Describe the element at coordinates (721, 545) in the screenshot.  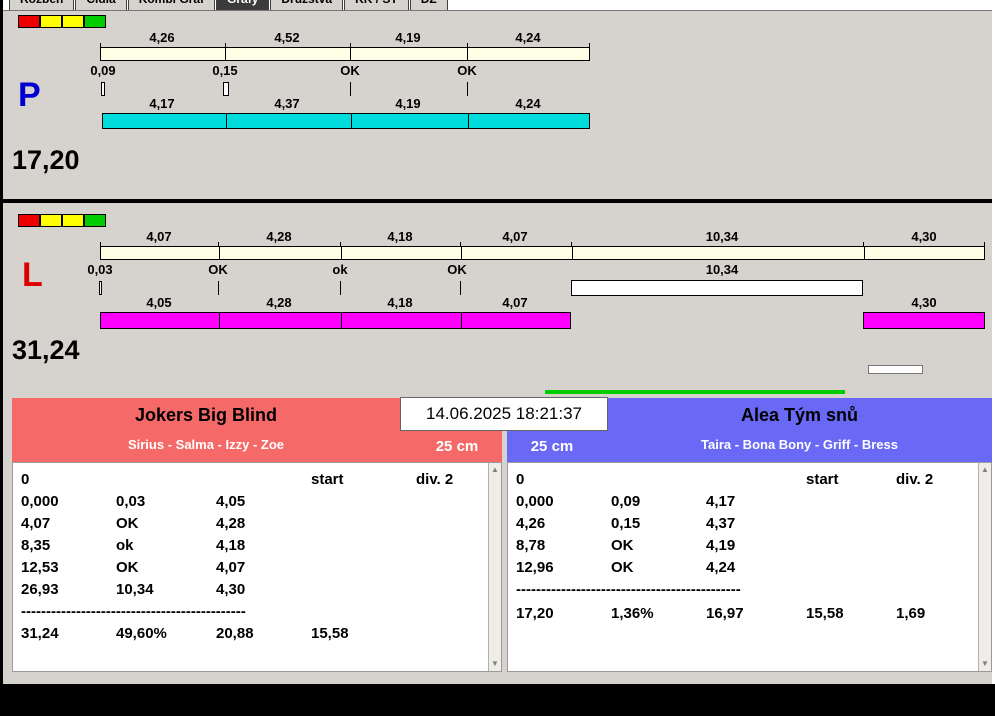
I see `table-cell: 4,19` at that location.